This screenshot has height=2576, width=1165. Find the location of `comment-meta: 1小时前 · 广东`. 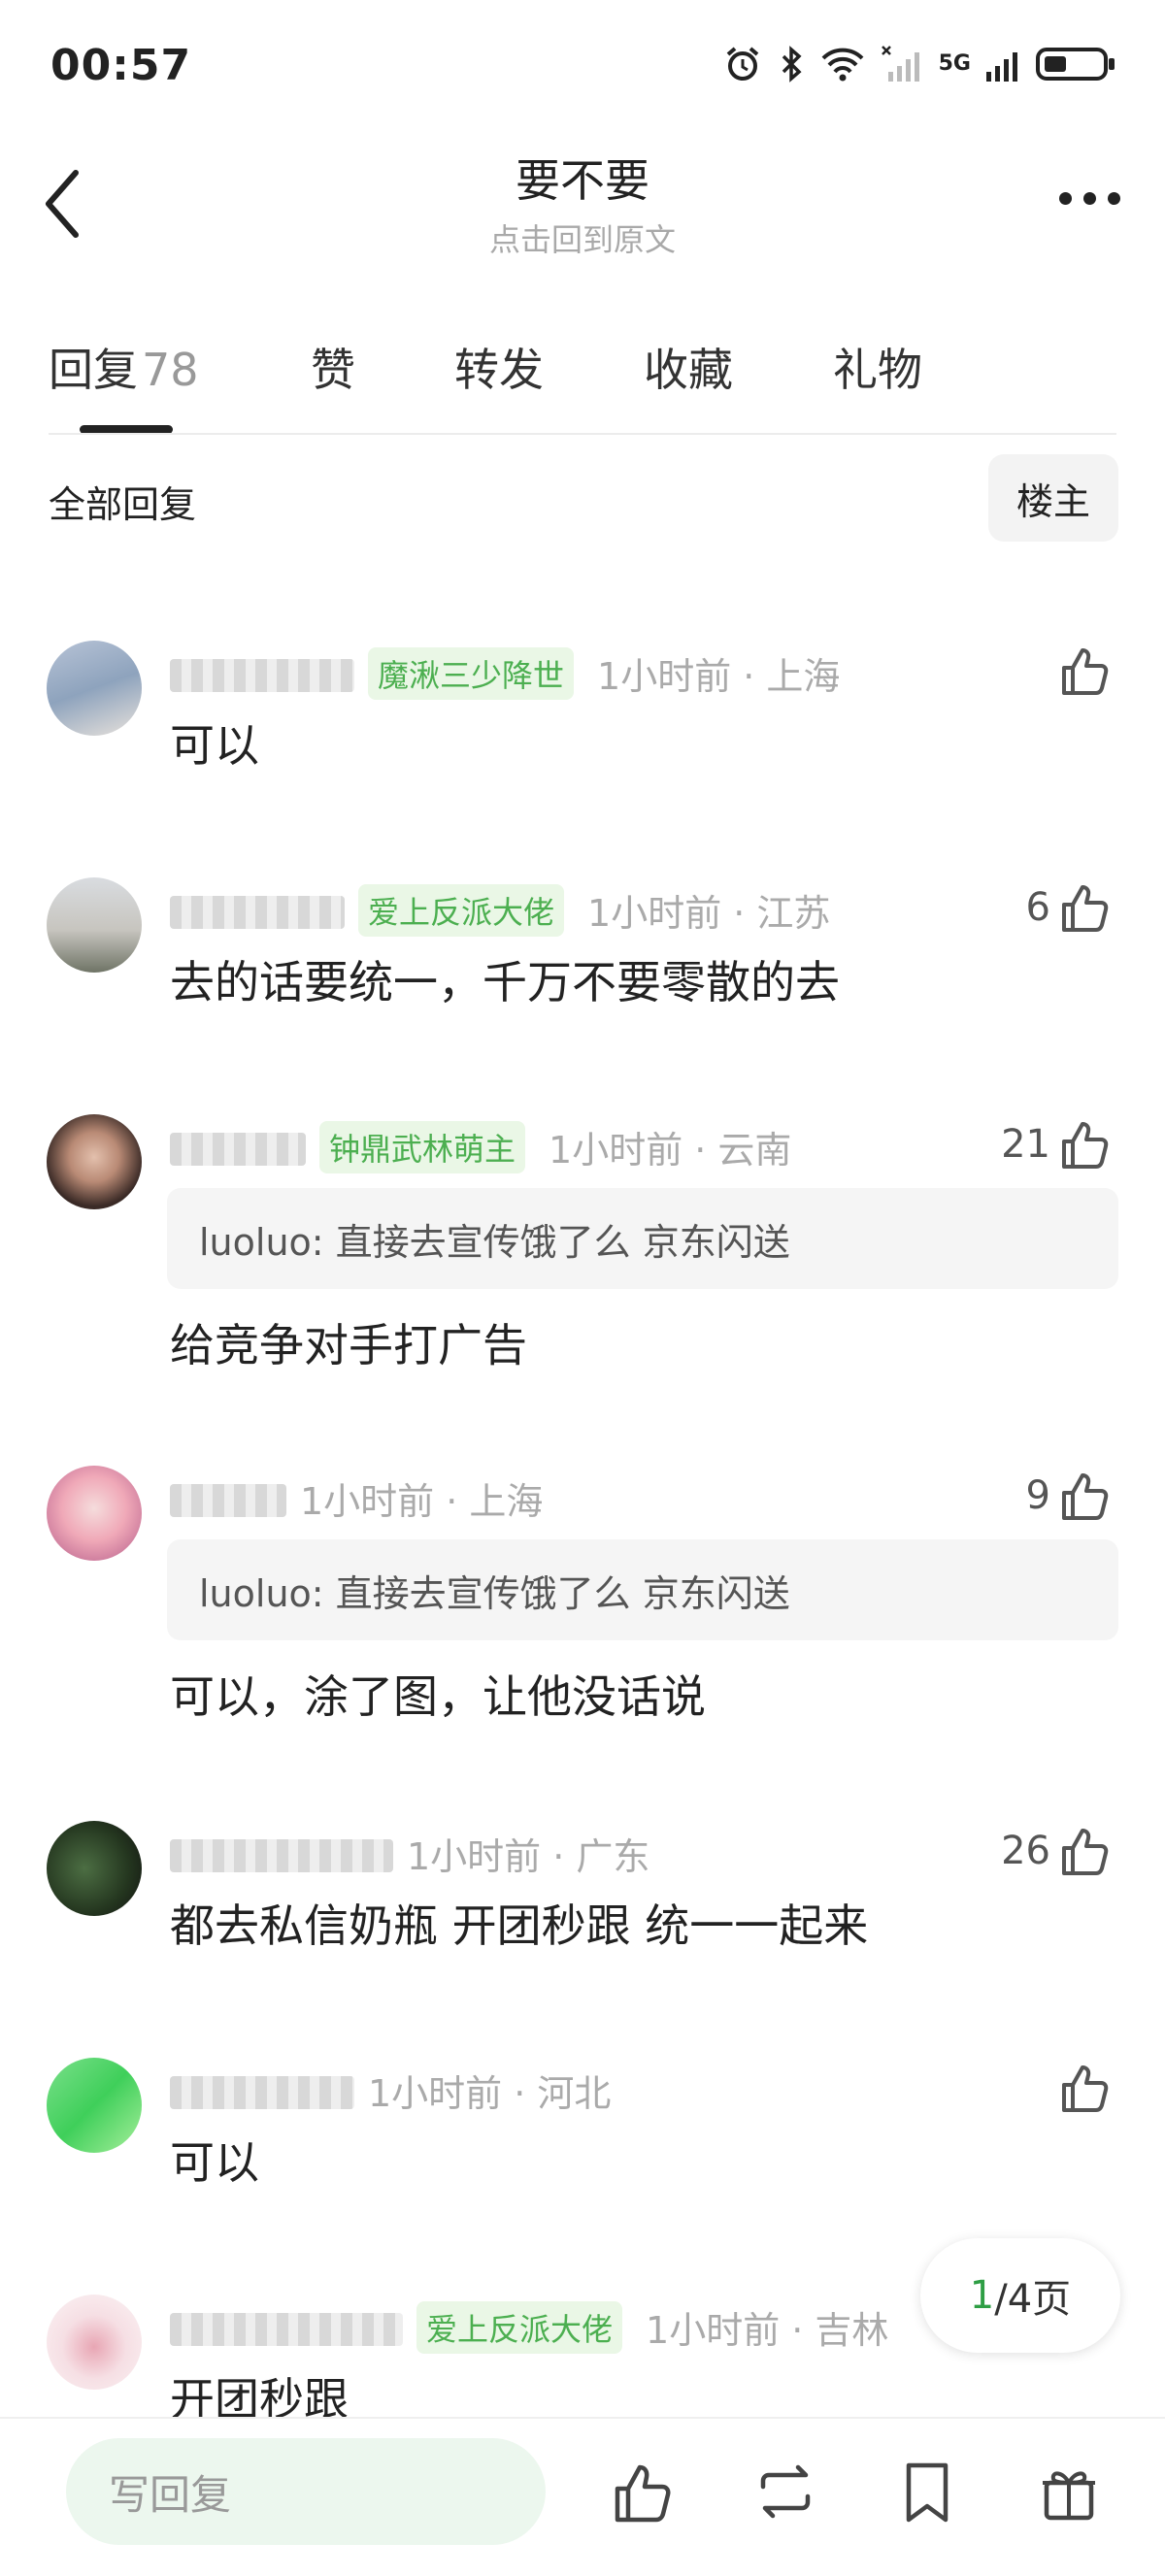

comment-meta: 1小时前 · 广东 is located at coordinates (409, 1853).